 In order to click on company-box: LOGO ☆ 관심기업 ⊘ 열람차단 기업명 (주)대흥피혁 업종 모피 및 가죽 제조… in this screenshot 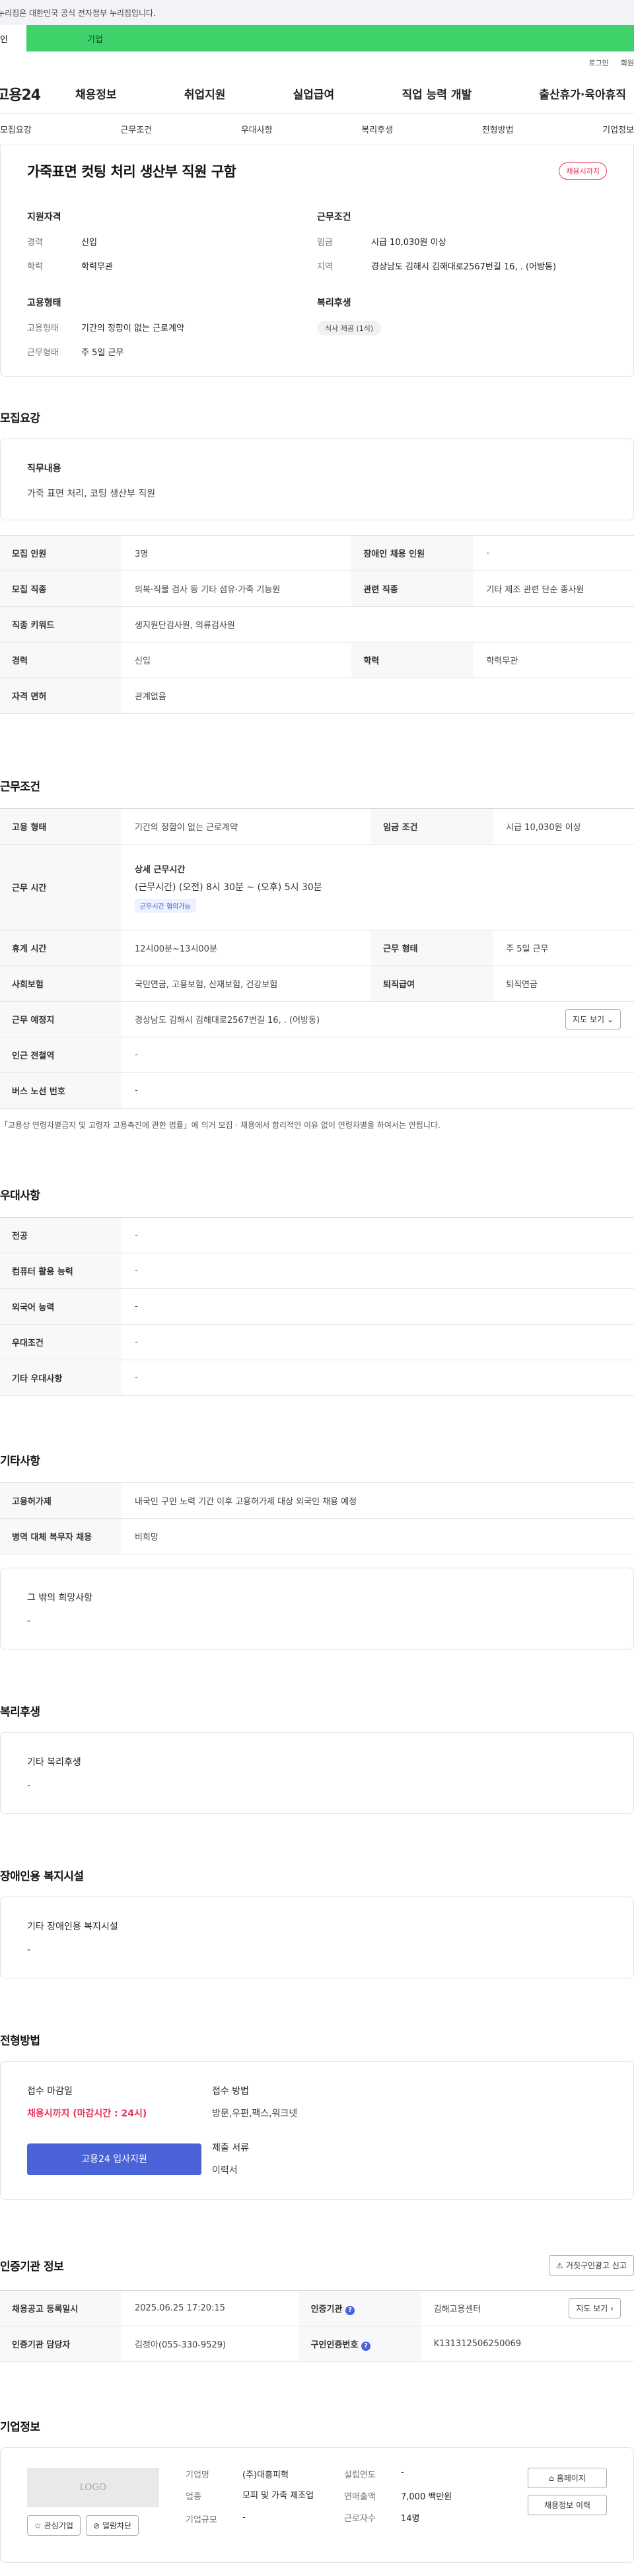, I will do `click(317, 2505)`.